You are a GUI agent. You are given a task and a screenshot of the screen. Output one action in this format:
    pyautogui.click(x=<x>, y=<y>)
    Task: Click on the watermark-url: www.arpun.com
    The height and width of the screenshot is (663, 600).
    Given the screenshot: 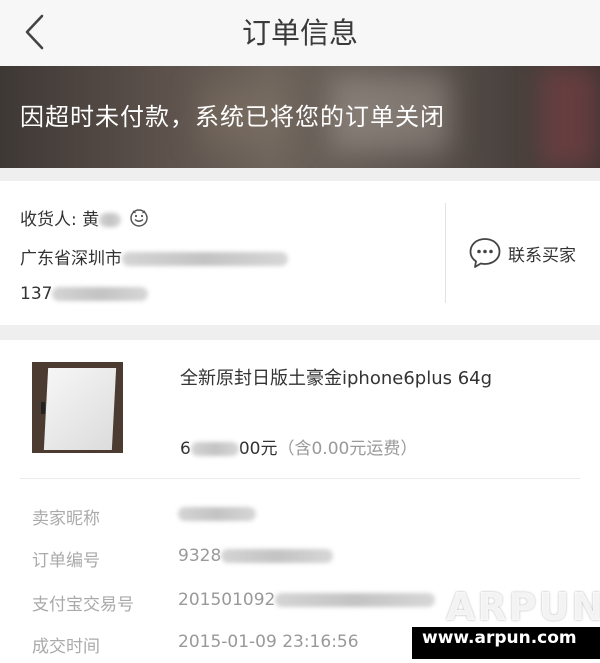 What is the action you would take?
    pyautogui.click(x=499, y=638)
    